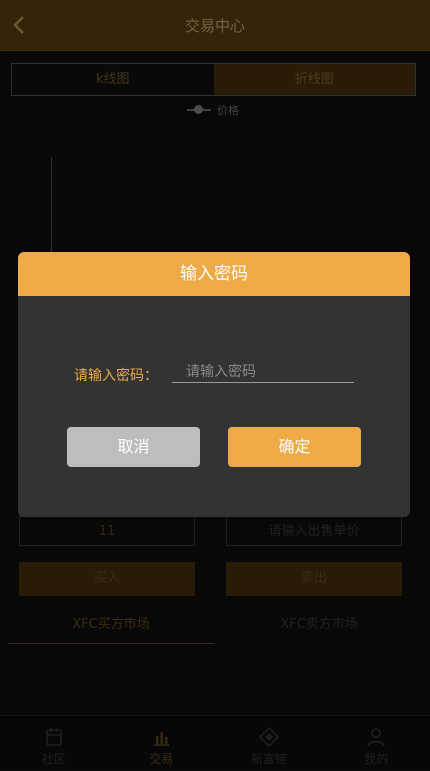 The image size is (430, 771). I want to click on password-label: 请输入密码：, so click(116, 375).